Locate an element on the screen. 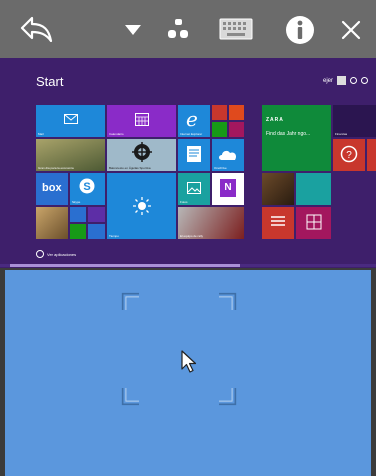 Image resolution: width=376 pixels, height=476 pixels. tile-weather: Tiempo is located at coordinates (141, 206).